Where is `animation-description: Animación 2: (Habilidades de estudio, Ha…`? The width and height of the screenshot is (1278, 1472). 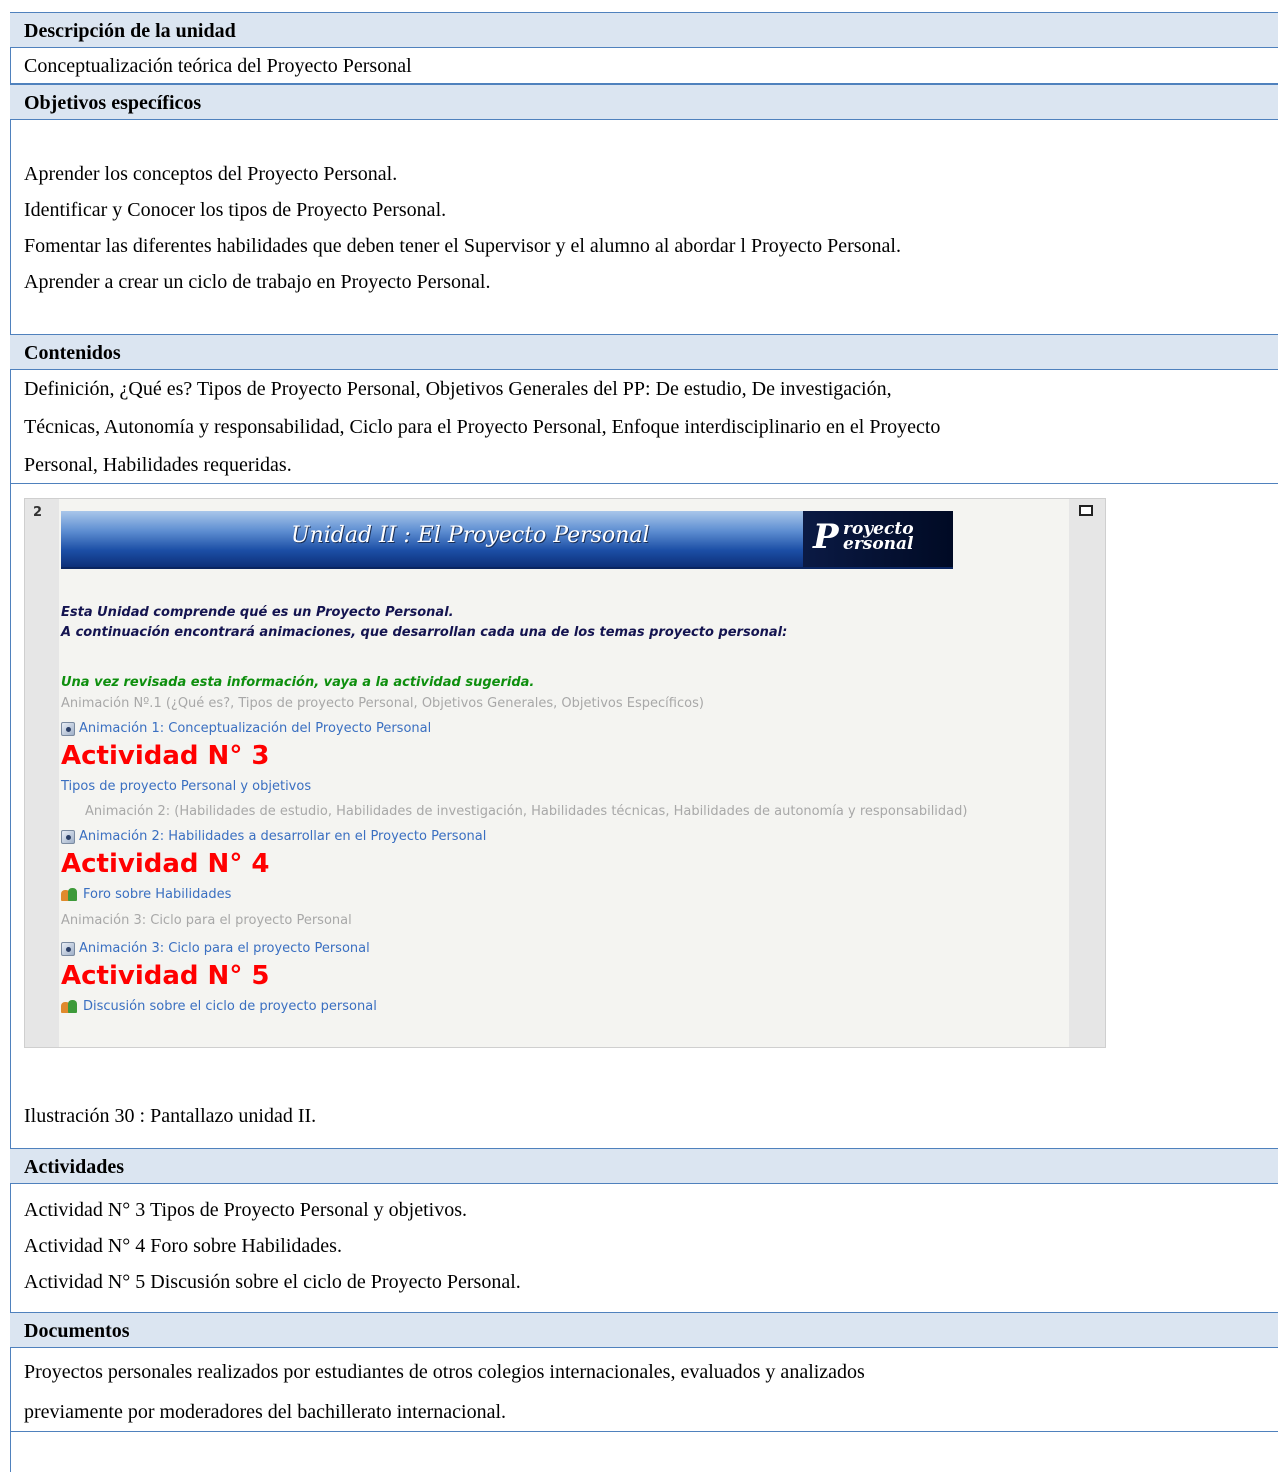
animation-description: Animación 2: (Habilidades de estudio, Ha… is located at coordinates (526, 811).